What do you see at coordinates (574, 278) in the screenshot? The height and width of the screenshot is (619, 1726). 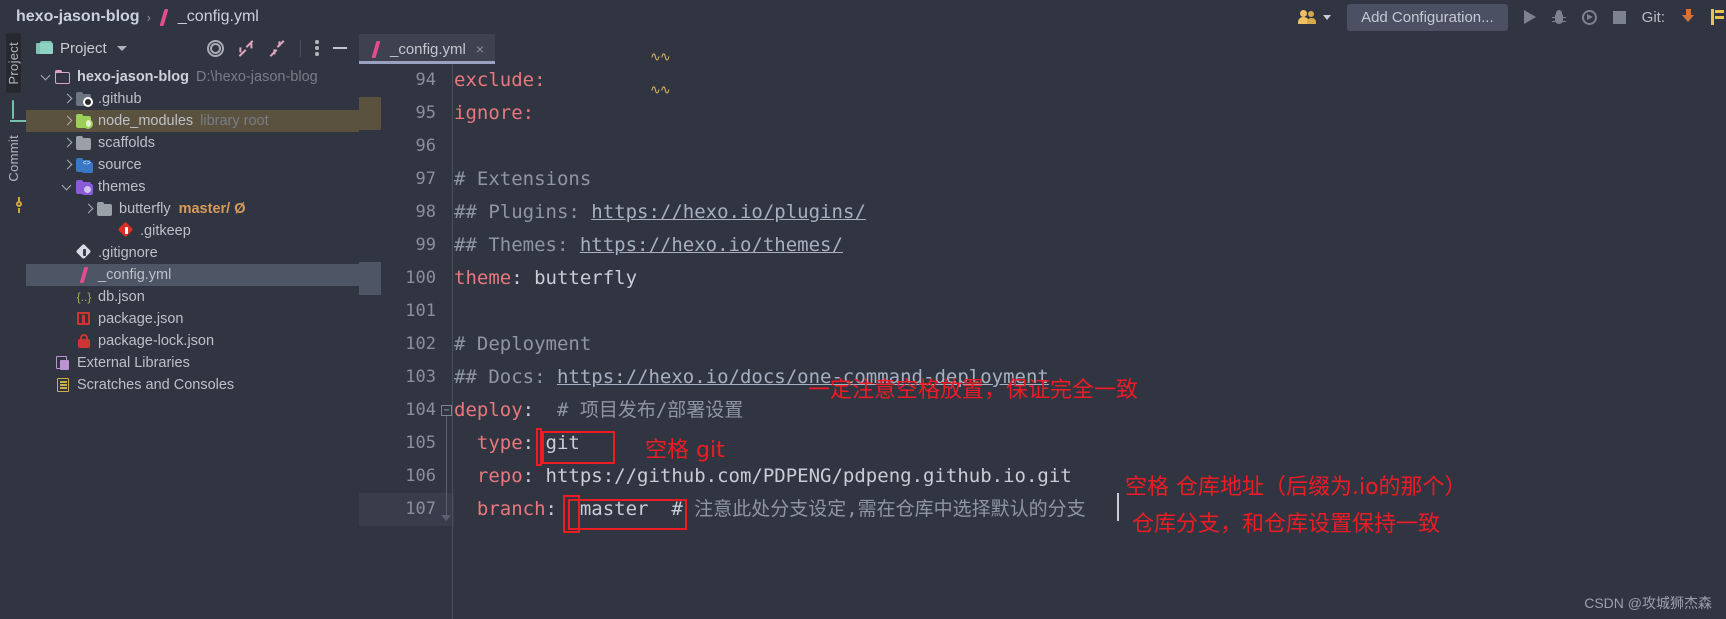 I see `code-token: : butterfly` at bounding box center [574, 278].